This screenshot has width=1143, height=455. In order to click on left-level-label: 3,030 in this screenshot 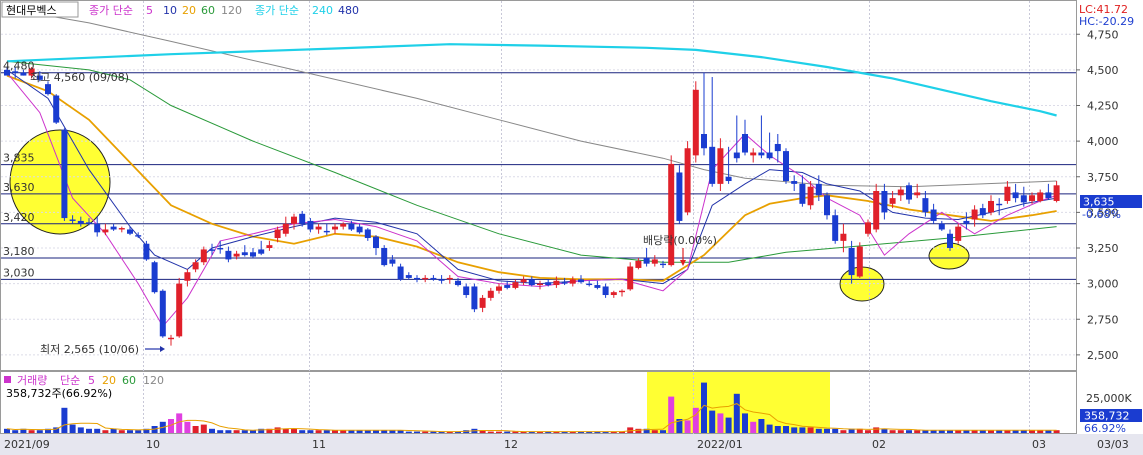, I will do `click(19, 272)`.